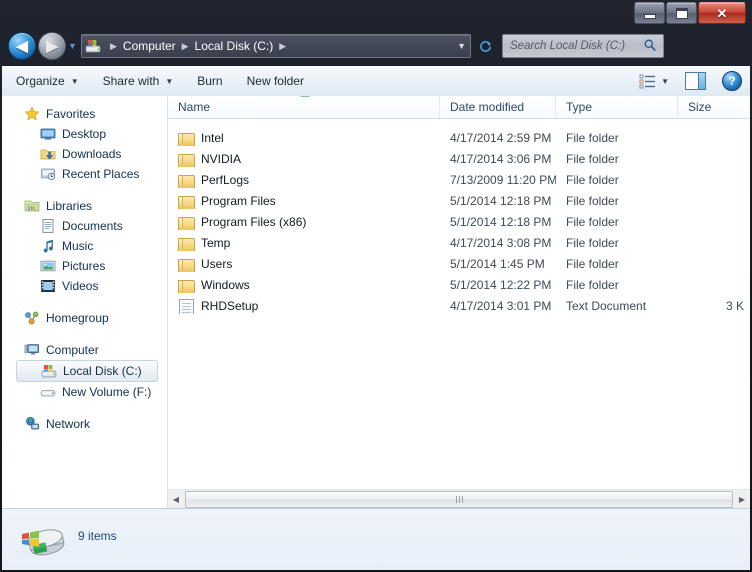 The image size is (752, 572). I want to click on recent-pages-button: ▼, so click(72, 46).